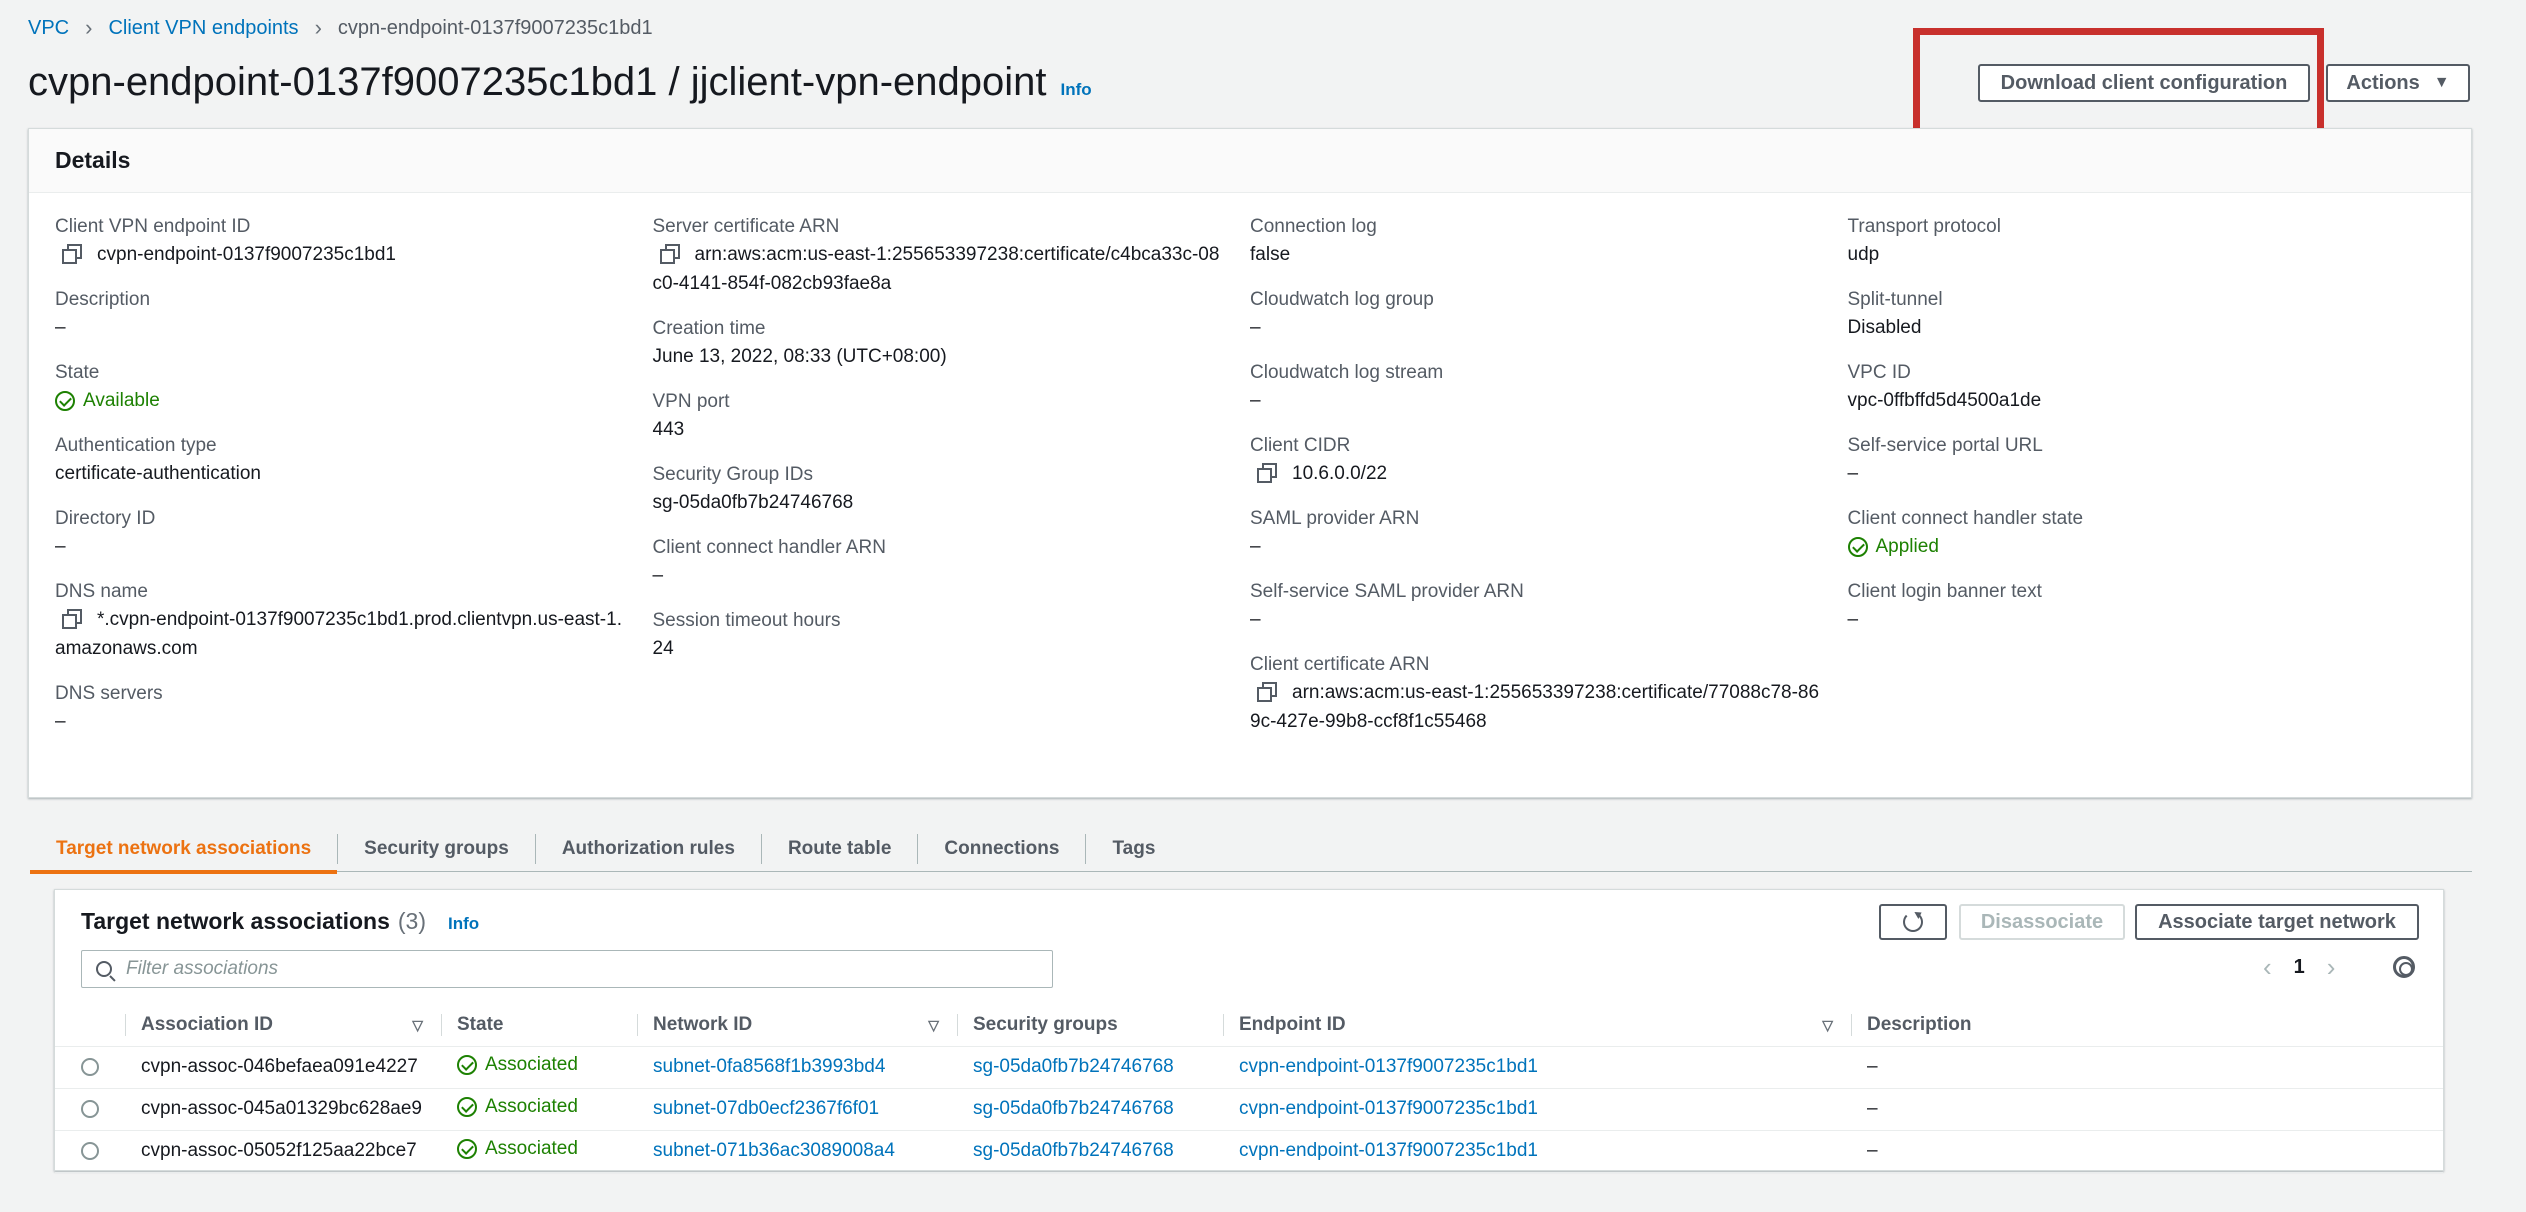  Describe the element at coordinates (2134, 533) in the screenshot. I see `field-client-connect-handler-state: Client connect handler state Applied` at that location.